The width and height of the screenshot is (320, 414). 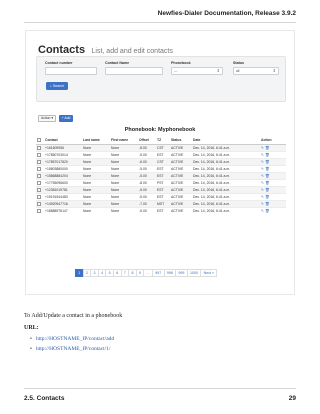 I want to click on add-contact-button: + Add, so click(x=66, y=118).